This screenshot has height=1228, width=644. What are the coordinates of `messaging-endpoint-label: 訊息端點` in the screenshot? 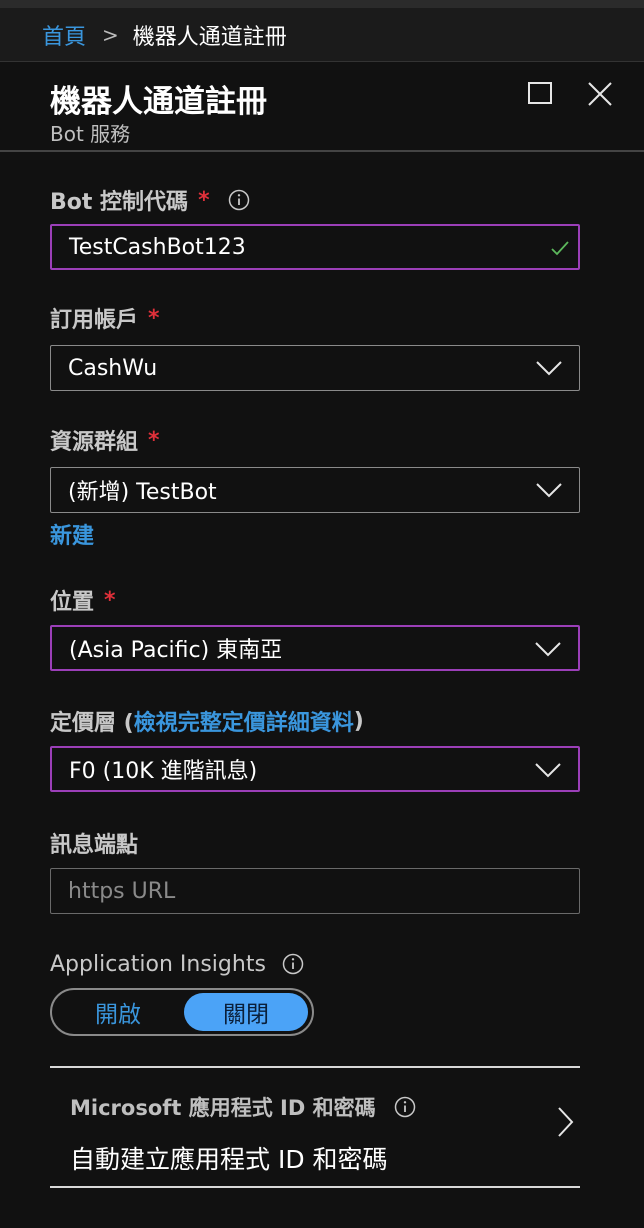 It's located at (94, 843).